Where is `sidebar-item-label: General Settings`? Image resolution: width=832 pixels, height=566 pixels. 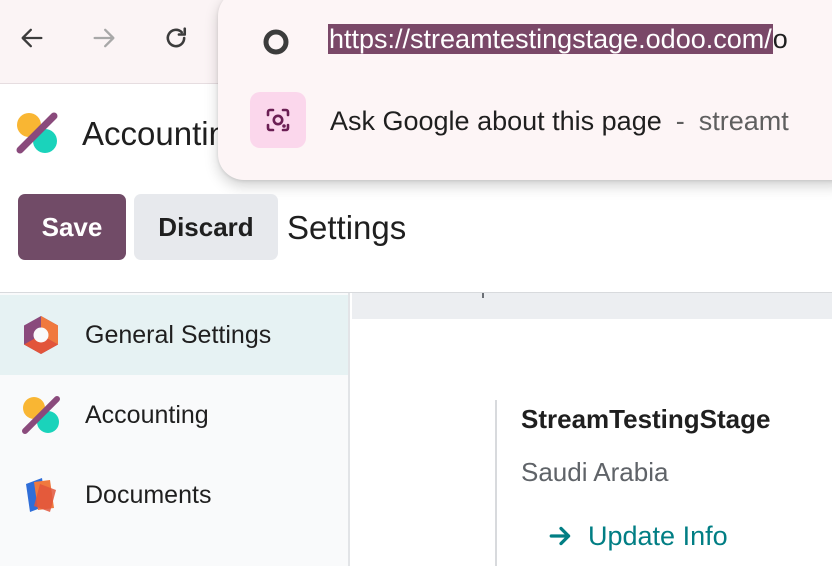
sidebar-item-label: General Settings is located at coordinates (178, 334).